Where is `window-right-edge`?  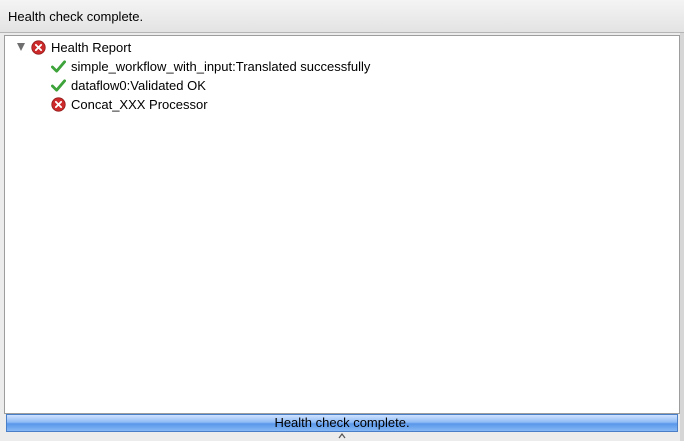
window-right-edge is located at coordinates (682, 237).